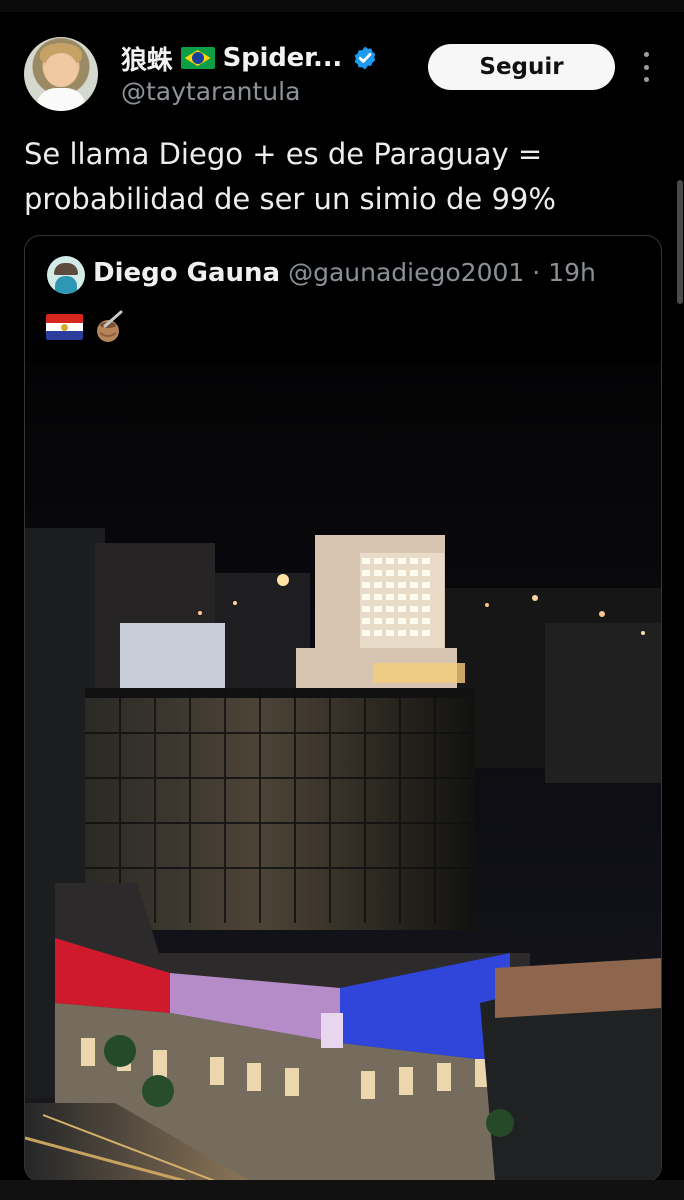  What do you see at coordinates (61, 70) in the screenshot?
I see `avatar-face` at bounding box center [61, 70].